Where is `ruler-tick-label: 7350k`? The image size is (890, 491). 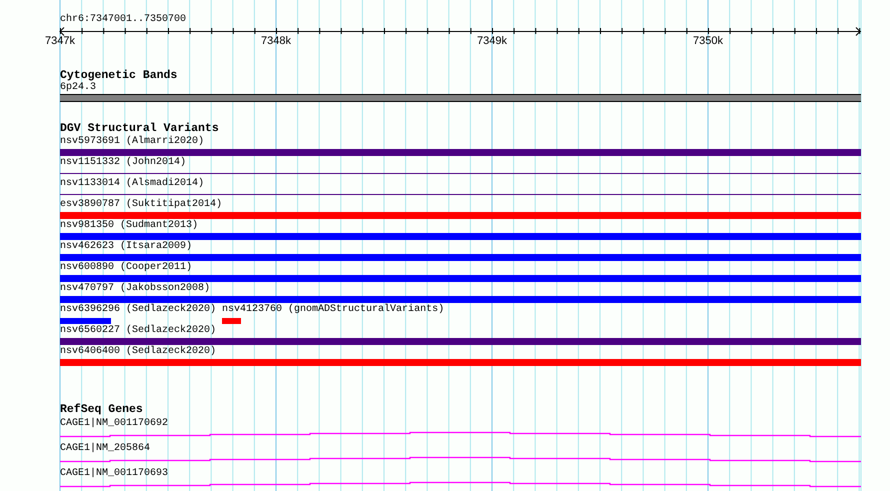
ruler-tick-label: 7350k is located at coordinates (708, 41).